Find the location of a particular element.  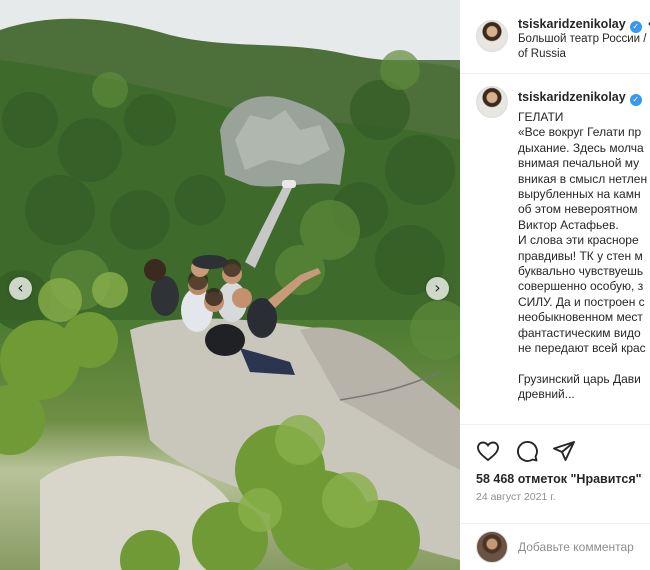

carousel-prev-button: ‹ is located at coordinates (20, 288).